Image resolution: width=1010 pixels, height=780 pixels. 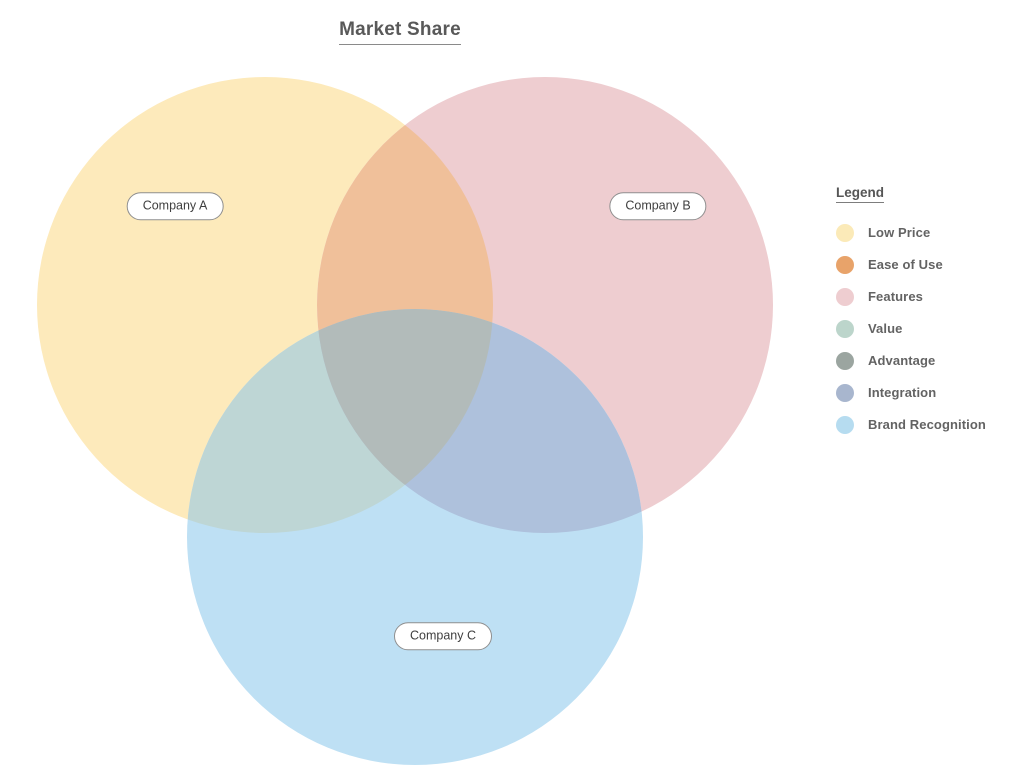 What do you see at coordinates (658, 206) in the screenshot?
I see `set-label-company-b: Company B` at bounding box center [658, 206].